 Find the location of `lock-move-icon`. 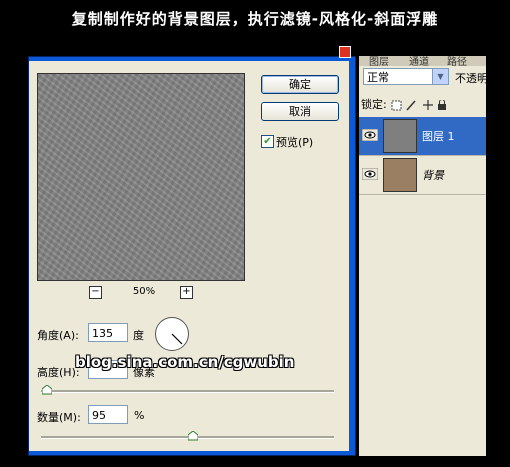

lock-move-icon is located at coordinates (428, 104).